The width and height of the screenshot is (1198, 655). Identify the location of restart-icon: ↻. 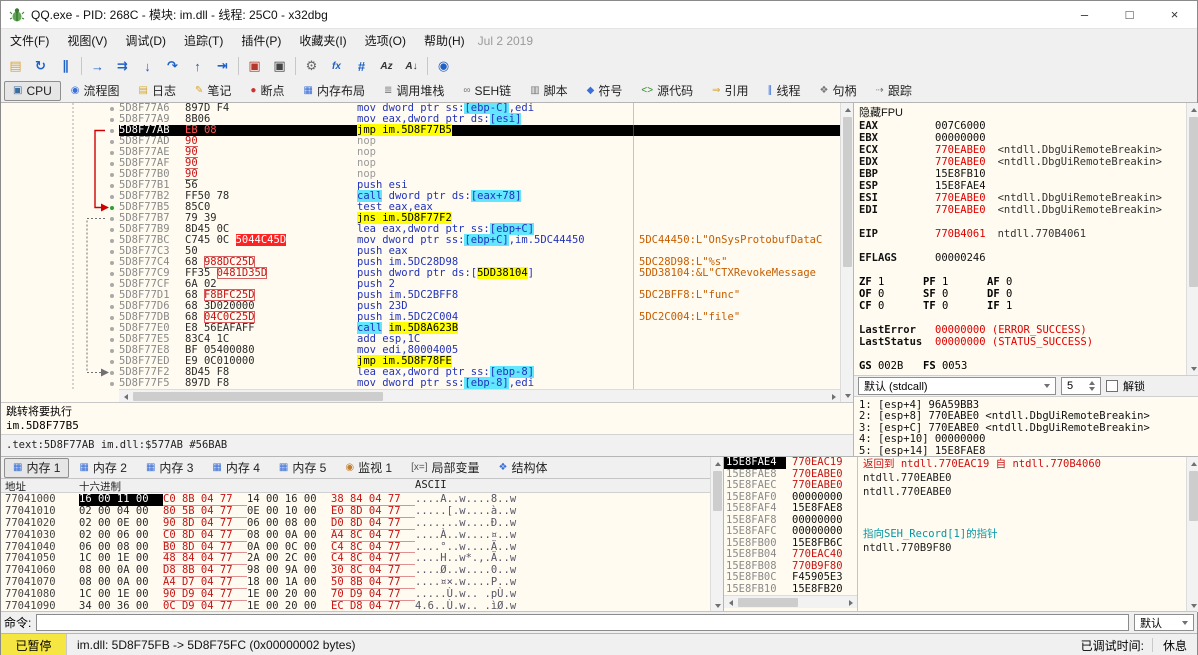
(40, 66).